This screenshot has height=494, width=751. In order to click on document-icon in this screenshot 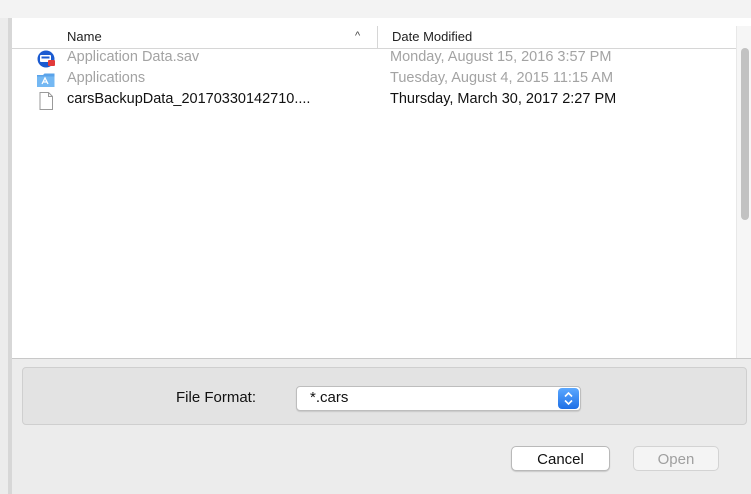, I will do `click(46, 101)`.